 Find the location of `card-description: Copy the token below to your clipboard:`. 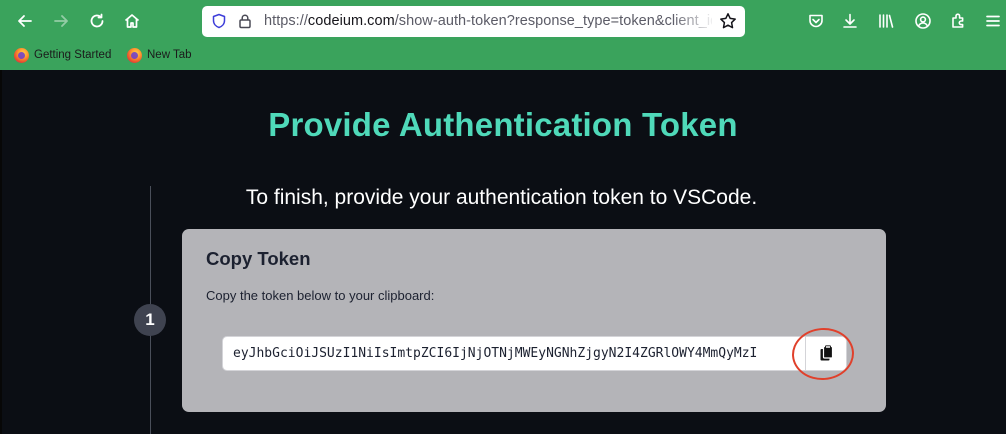

card-description: Copy the token below to your clipboard: is located at coordinates (320, 295).